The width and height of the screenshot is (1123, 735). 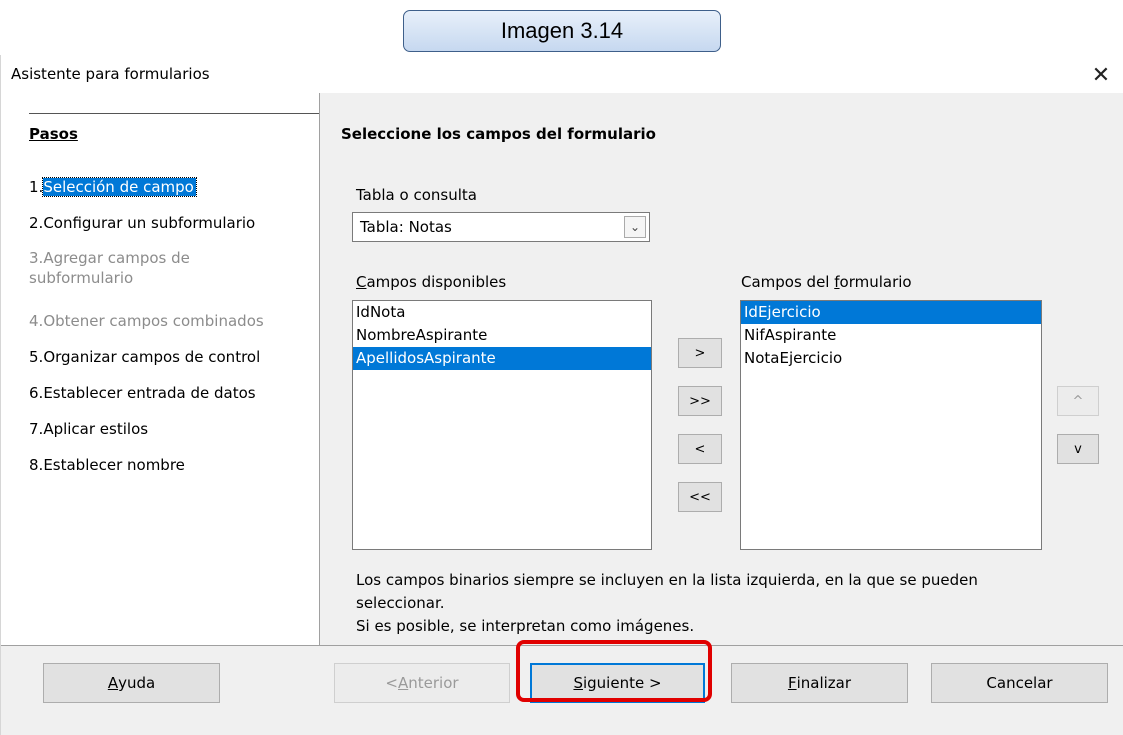 What do you see at coordinates (498, 134) in the screenshot?
I see `page-title: Seleccione los campos del formulario` at bounding box center [498, 134].